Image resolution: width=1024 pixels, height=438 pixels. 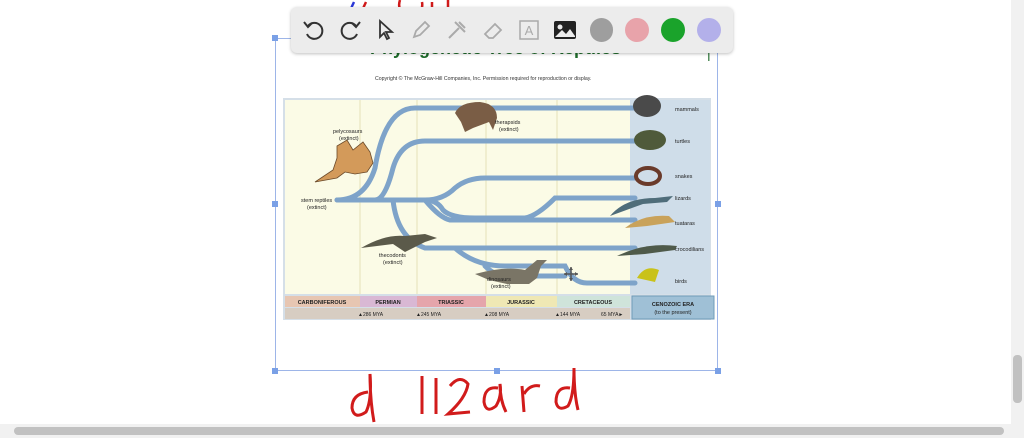 What do you see at coordinates (316, 201) in the screenshot?
I see `label-stem-reptiles: stem reptiles` at bounding box center [316, 201].